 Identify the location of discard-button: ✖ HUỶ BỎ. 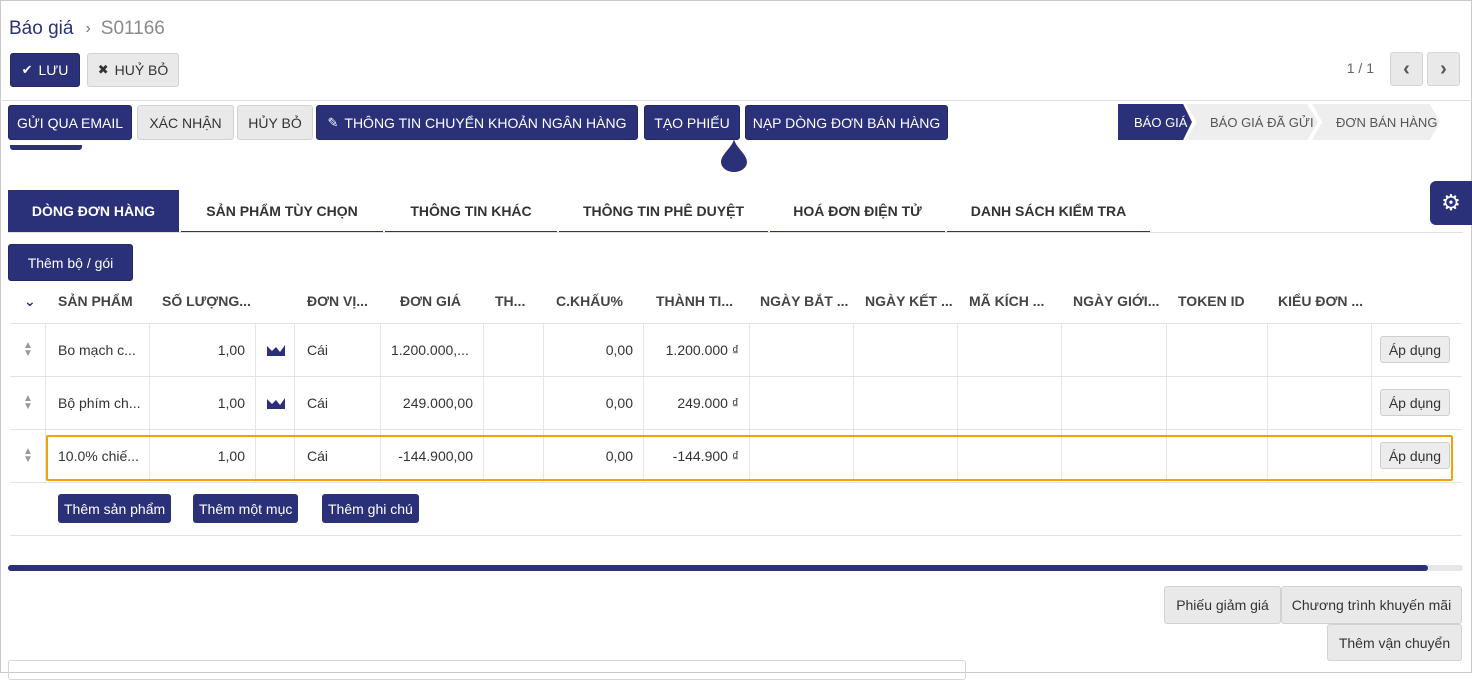
(133, 70).